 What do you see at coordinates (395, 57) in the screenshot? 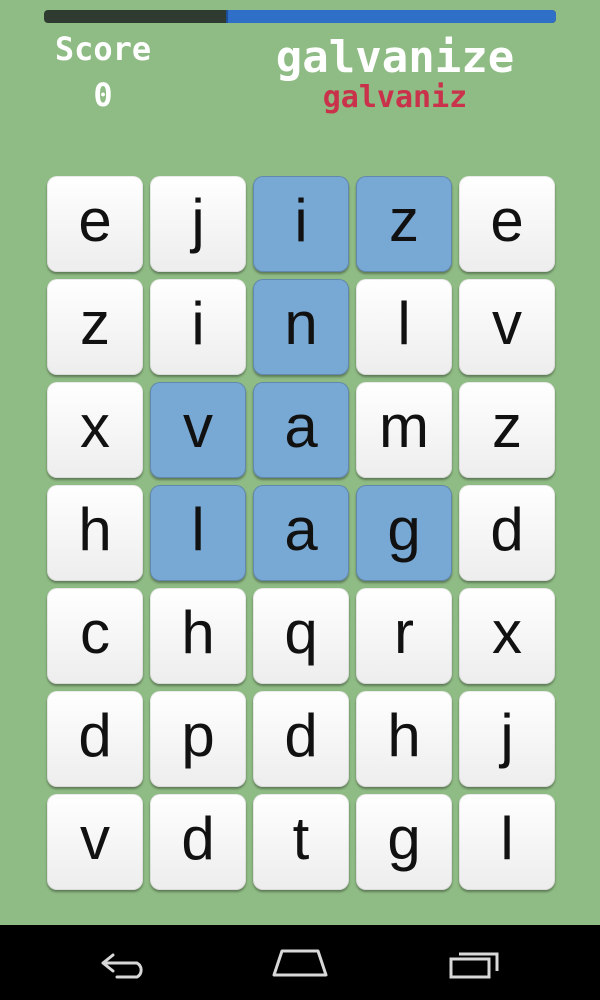
I see `target-word: galvanize` at bounding box center [395, 57].